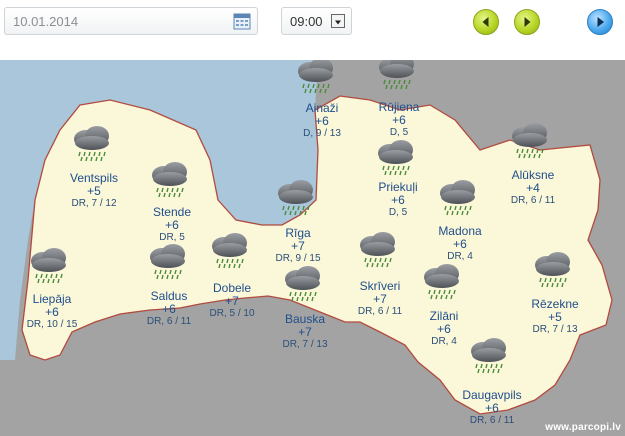  I want to click on play-button, so click(600, 22).